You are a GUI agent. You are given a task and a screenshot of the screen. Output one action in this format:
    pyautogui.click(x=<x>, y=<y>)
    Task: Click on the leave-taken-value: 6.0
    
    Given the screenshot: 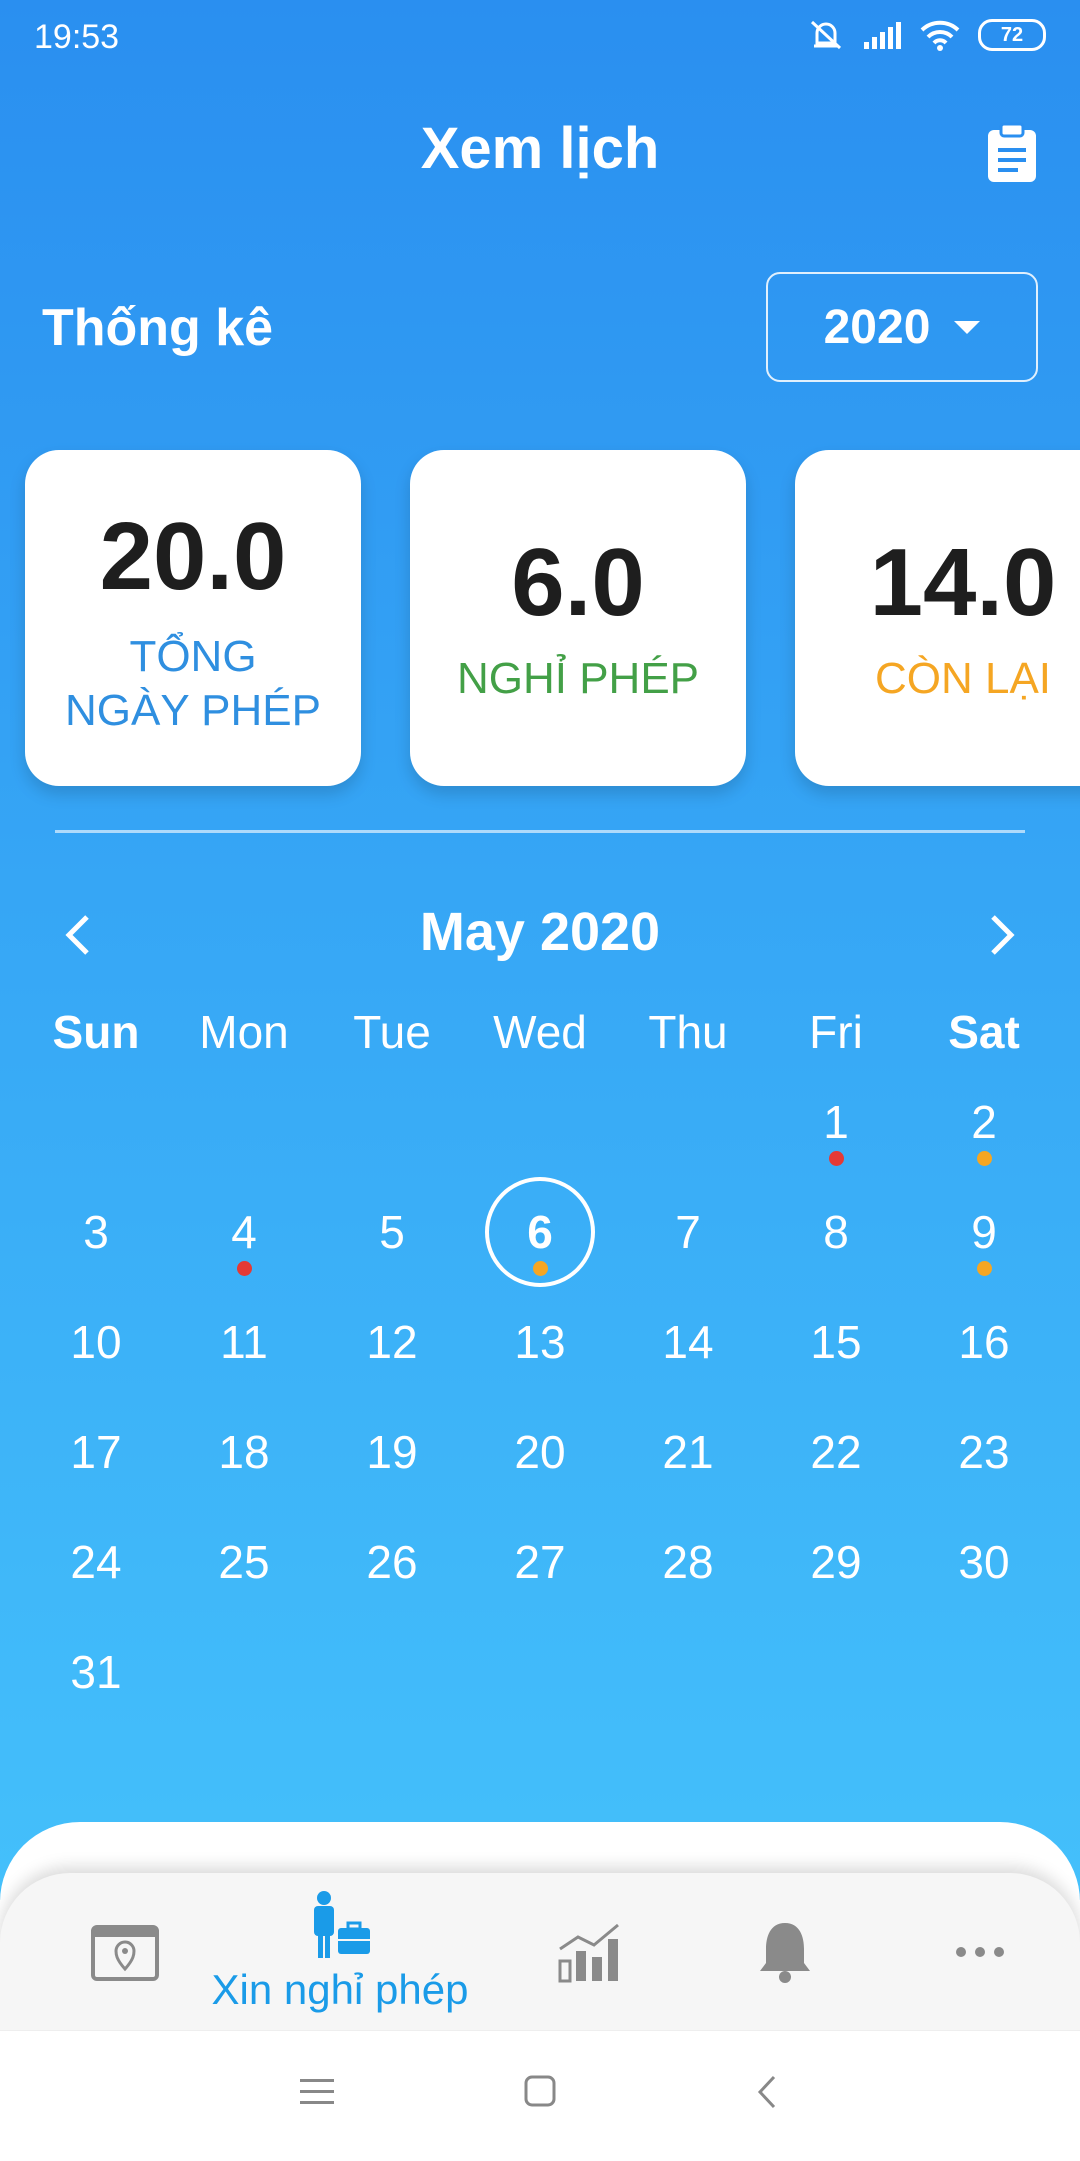 What is the action you would take?
    pyautogui.click(x=578, y=582)
    